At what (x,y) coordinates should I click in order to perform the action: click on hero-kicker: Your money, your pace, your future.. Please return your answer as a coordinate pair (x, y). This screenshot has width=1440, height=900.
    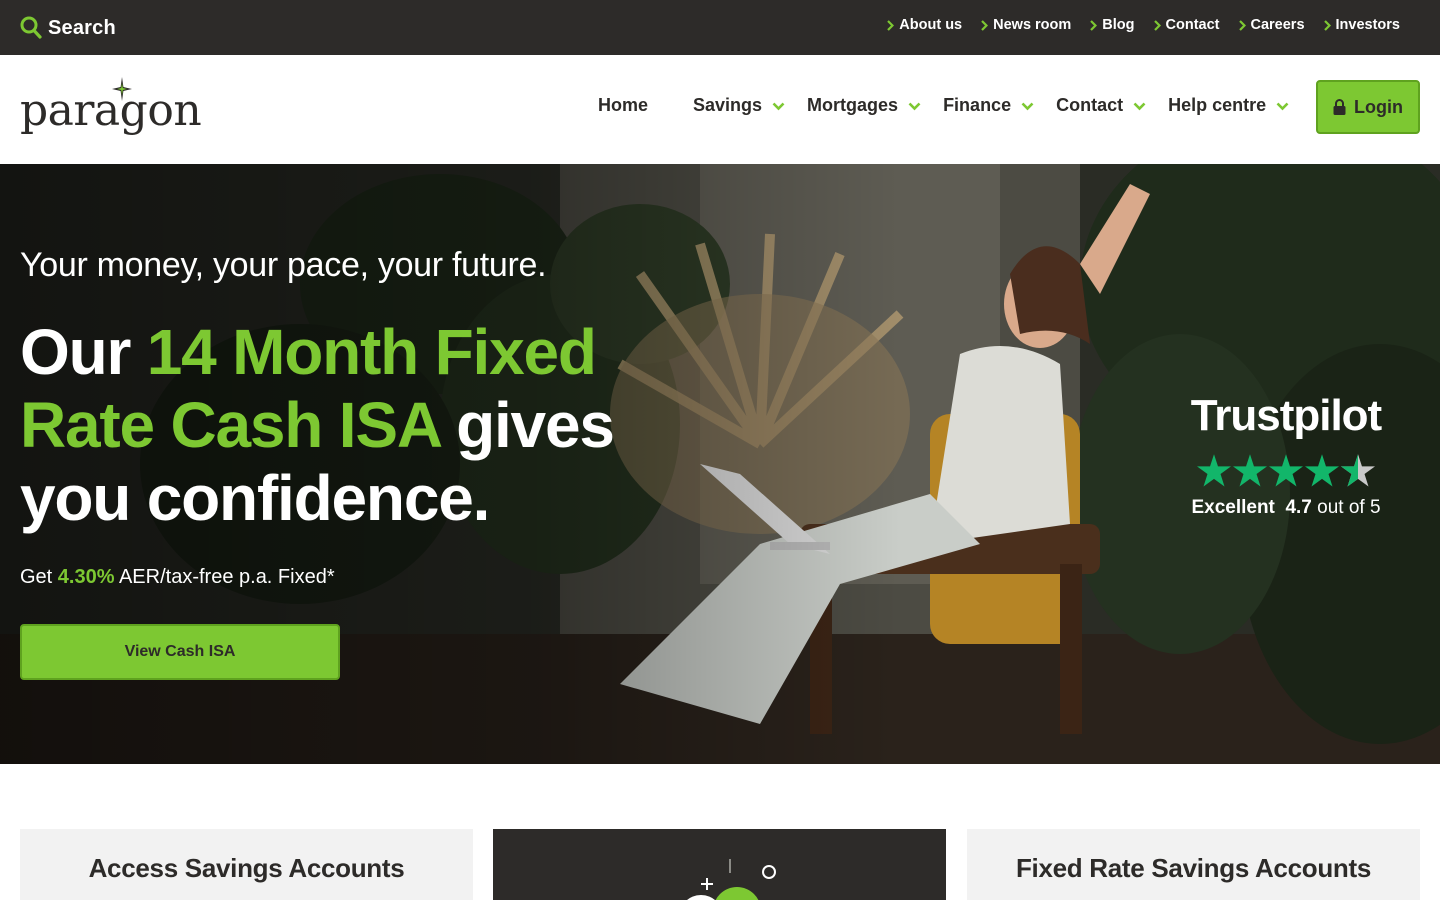
    Looking at the image, I should click on (283, 265).